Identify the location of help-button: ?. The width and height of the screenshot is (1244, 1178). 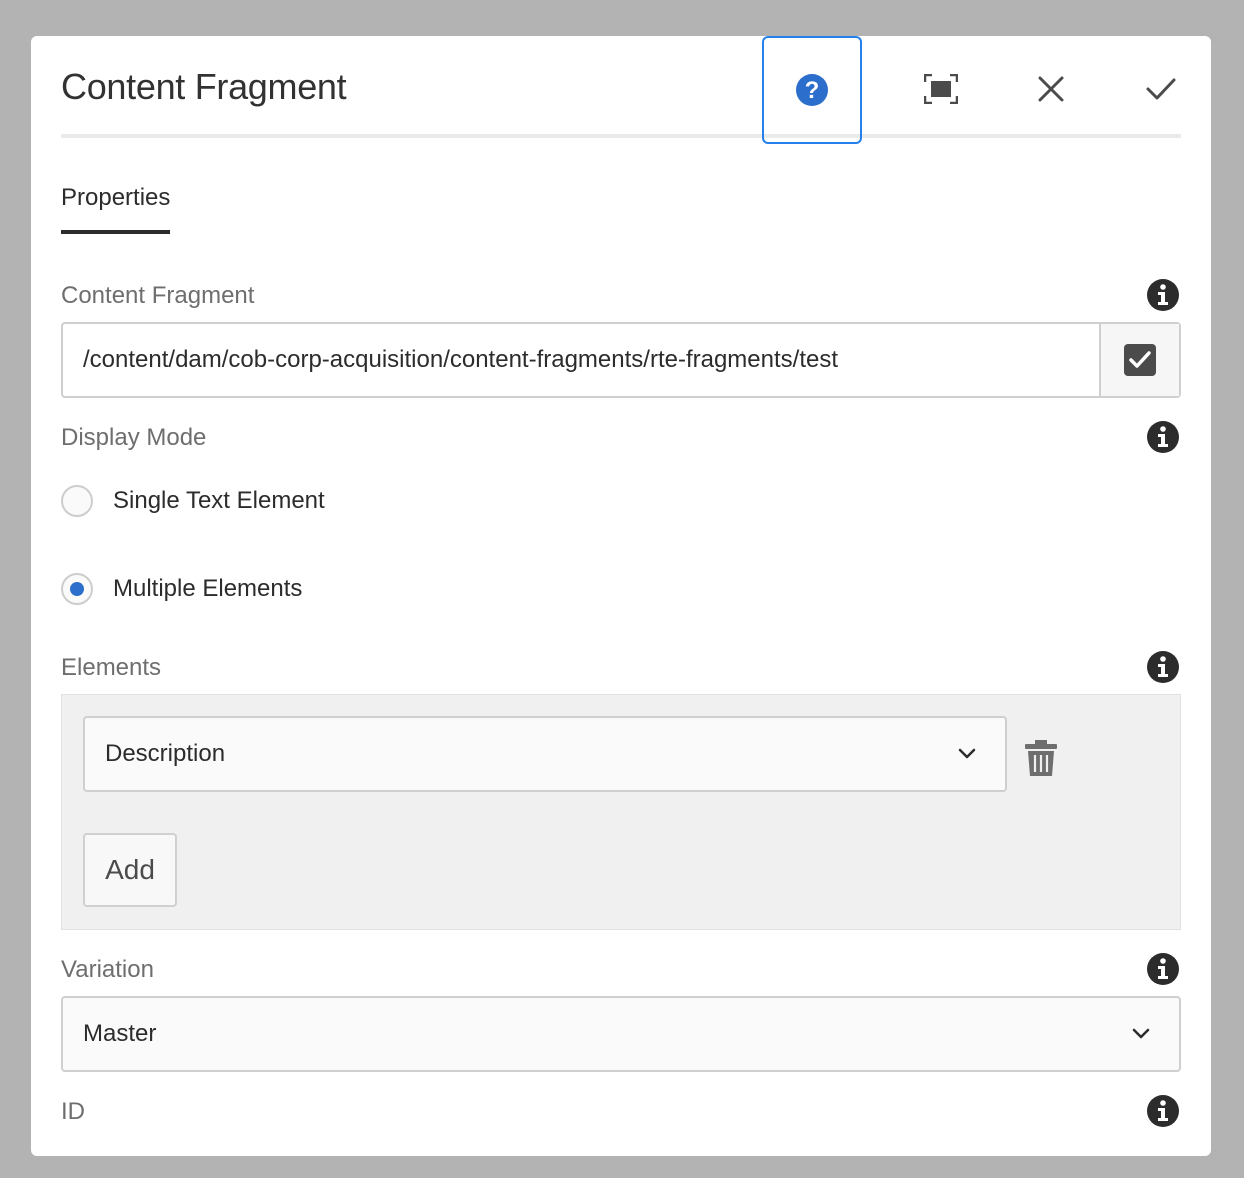
(812, 90).